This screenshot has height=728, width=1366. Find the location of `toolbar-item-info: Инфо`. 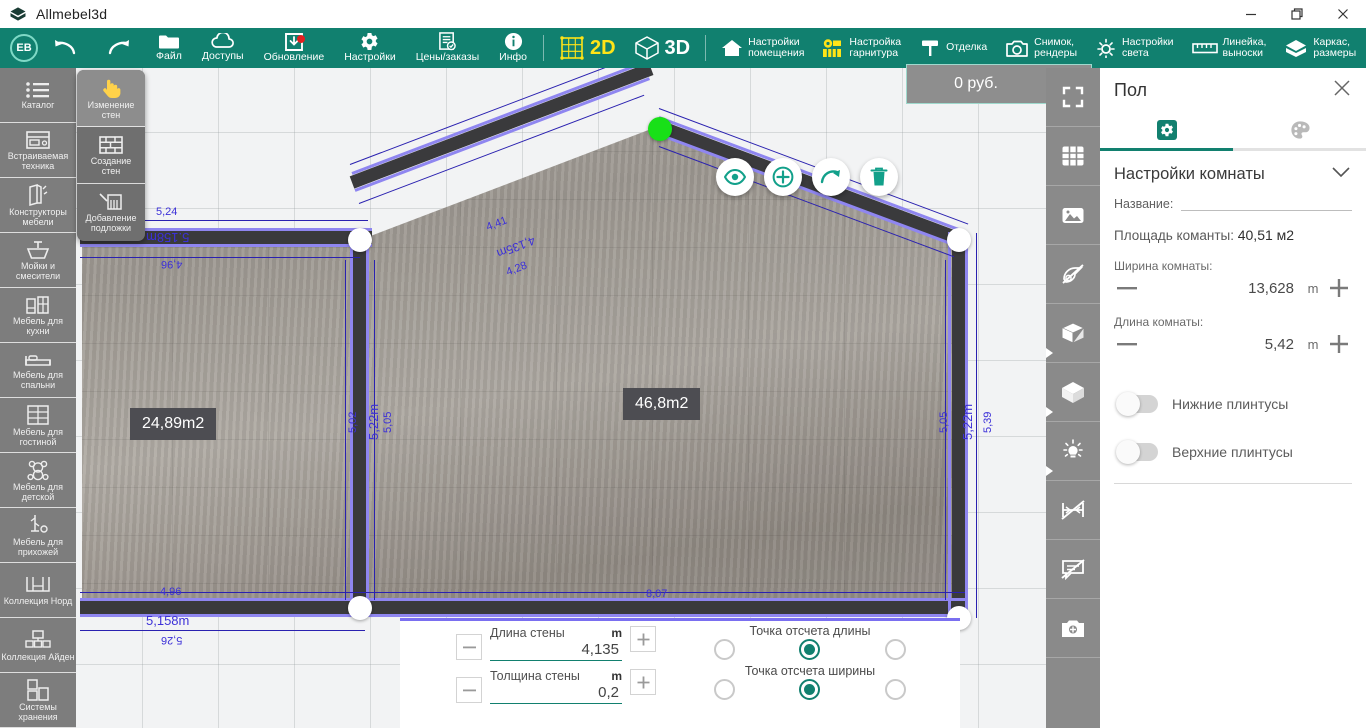

toolbar-item-info: Инфо is located at coordinates (513, 48).